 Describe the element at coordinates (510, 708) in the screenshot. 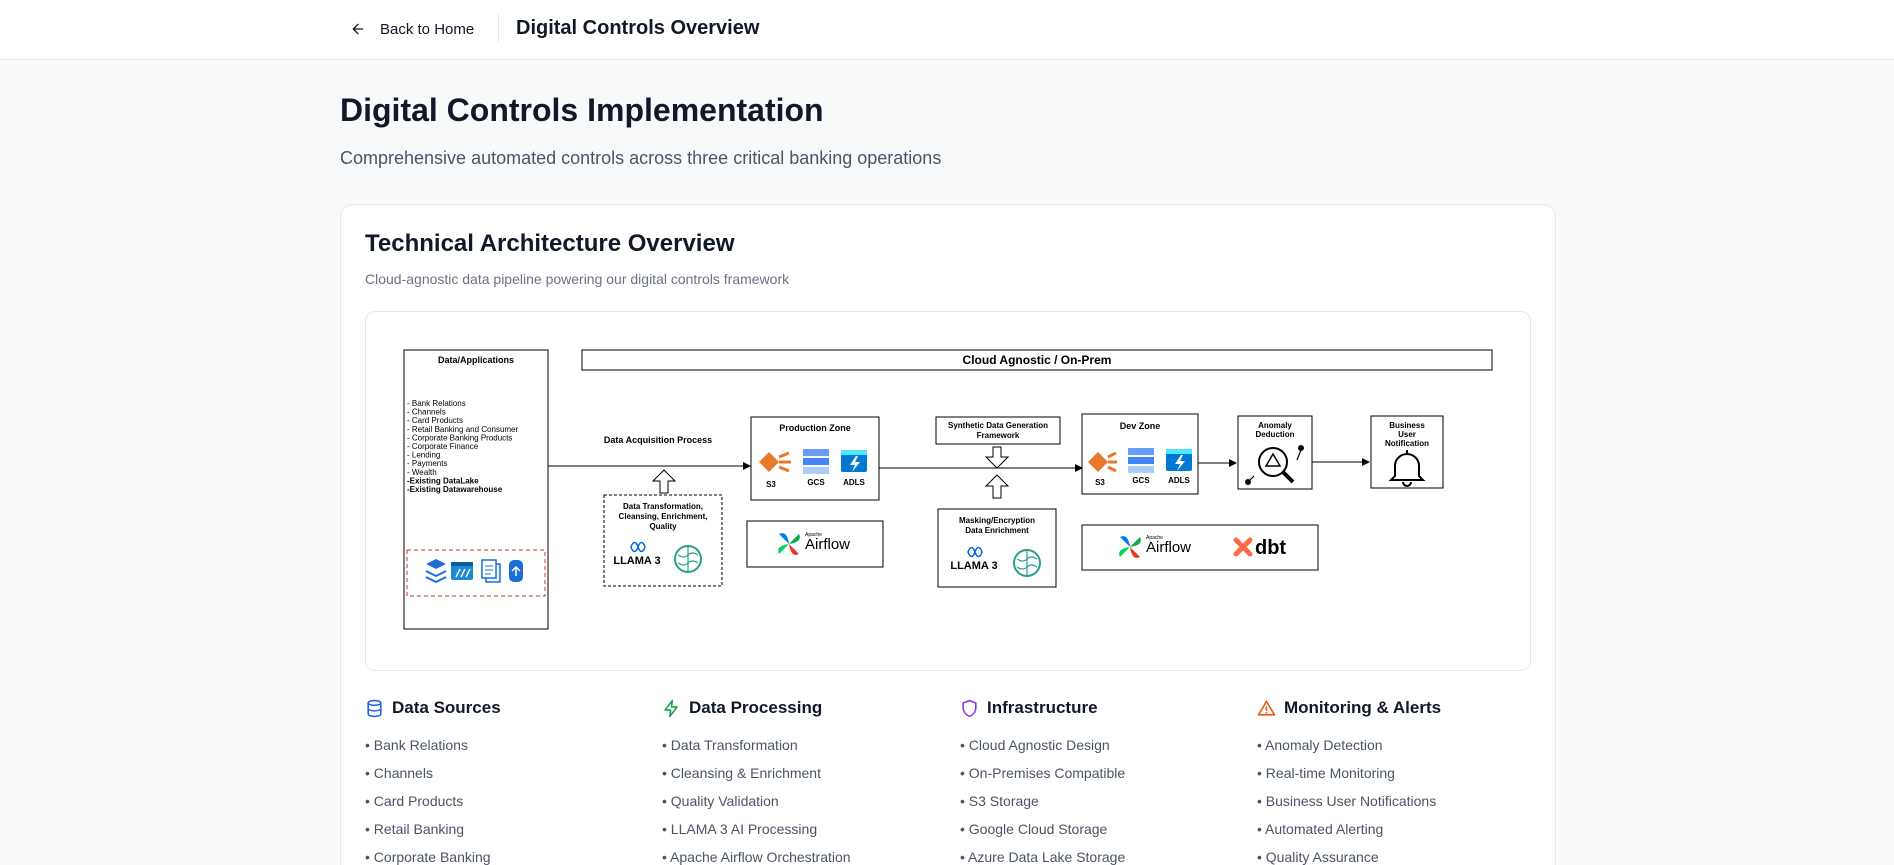

I see `column-header-data-sources: Data Sources` at that location.